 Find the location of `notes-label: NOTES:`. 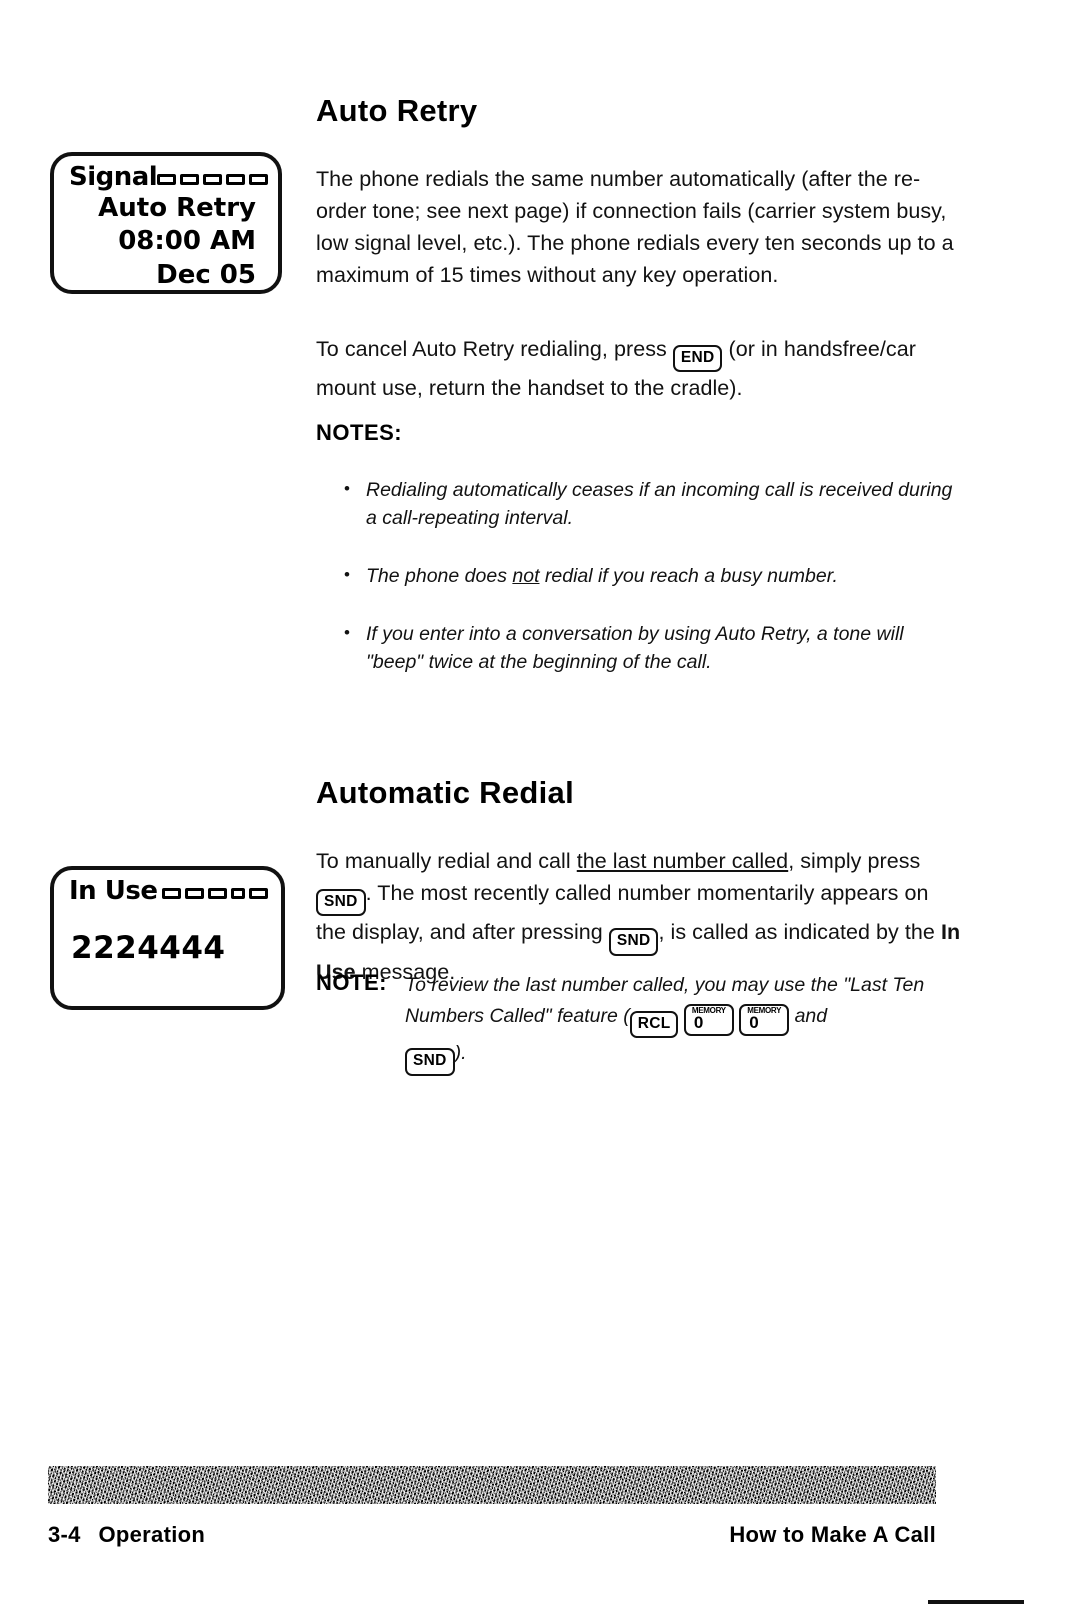

notes-label: NOTES: is located at coordinates (359, 432).